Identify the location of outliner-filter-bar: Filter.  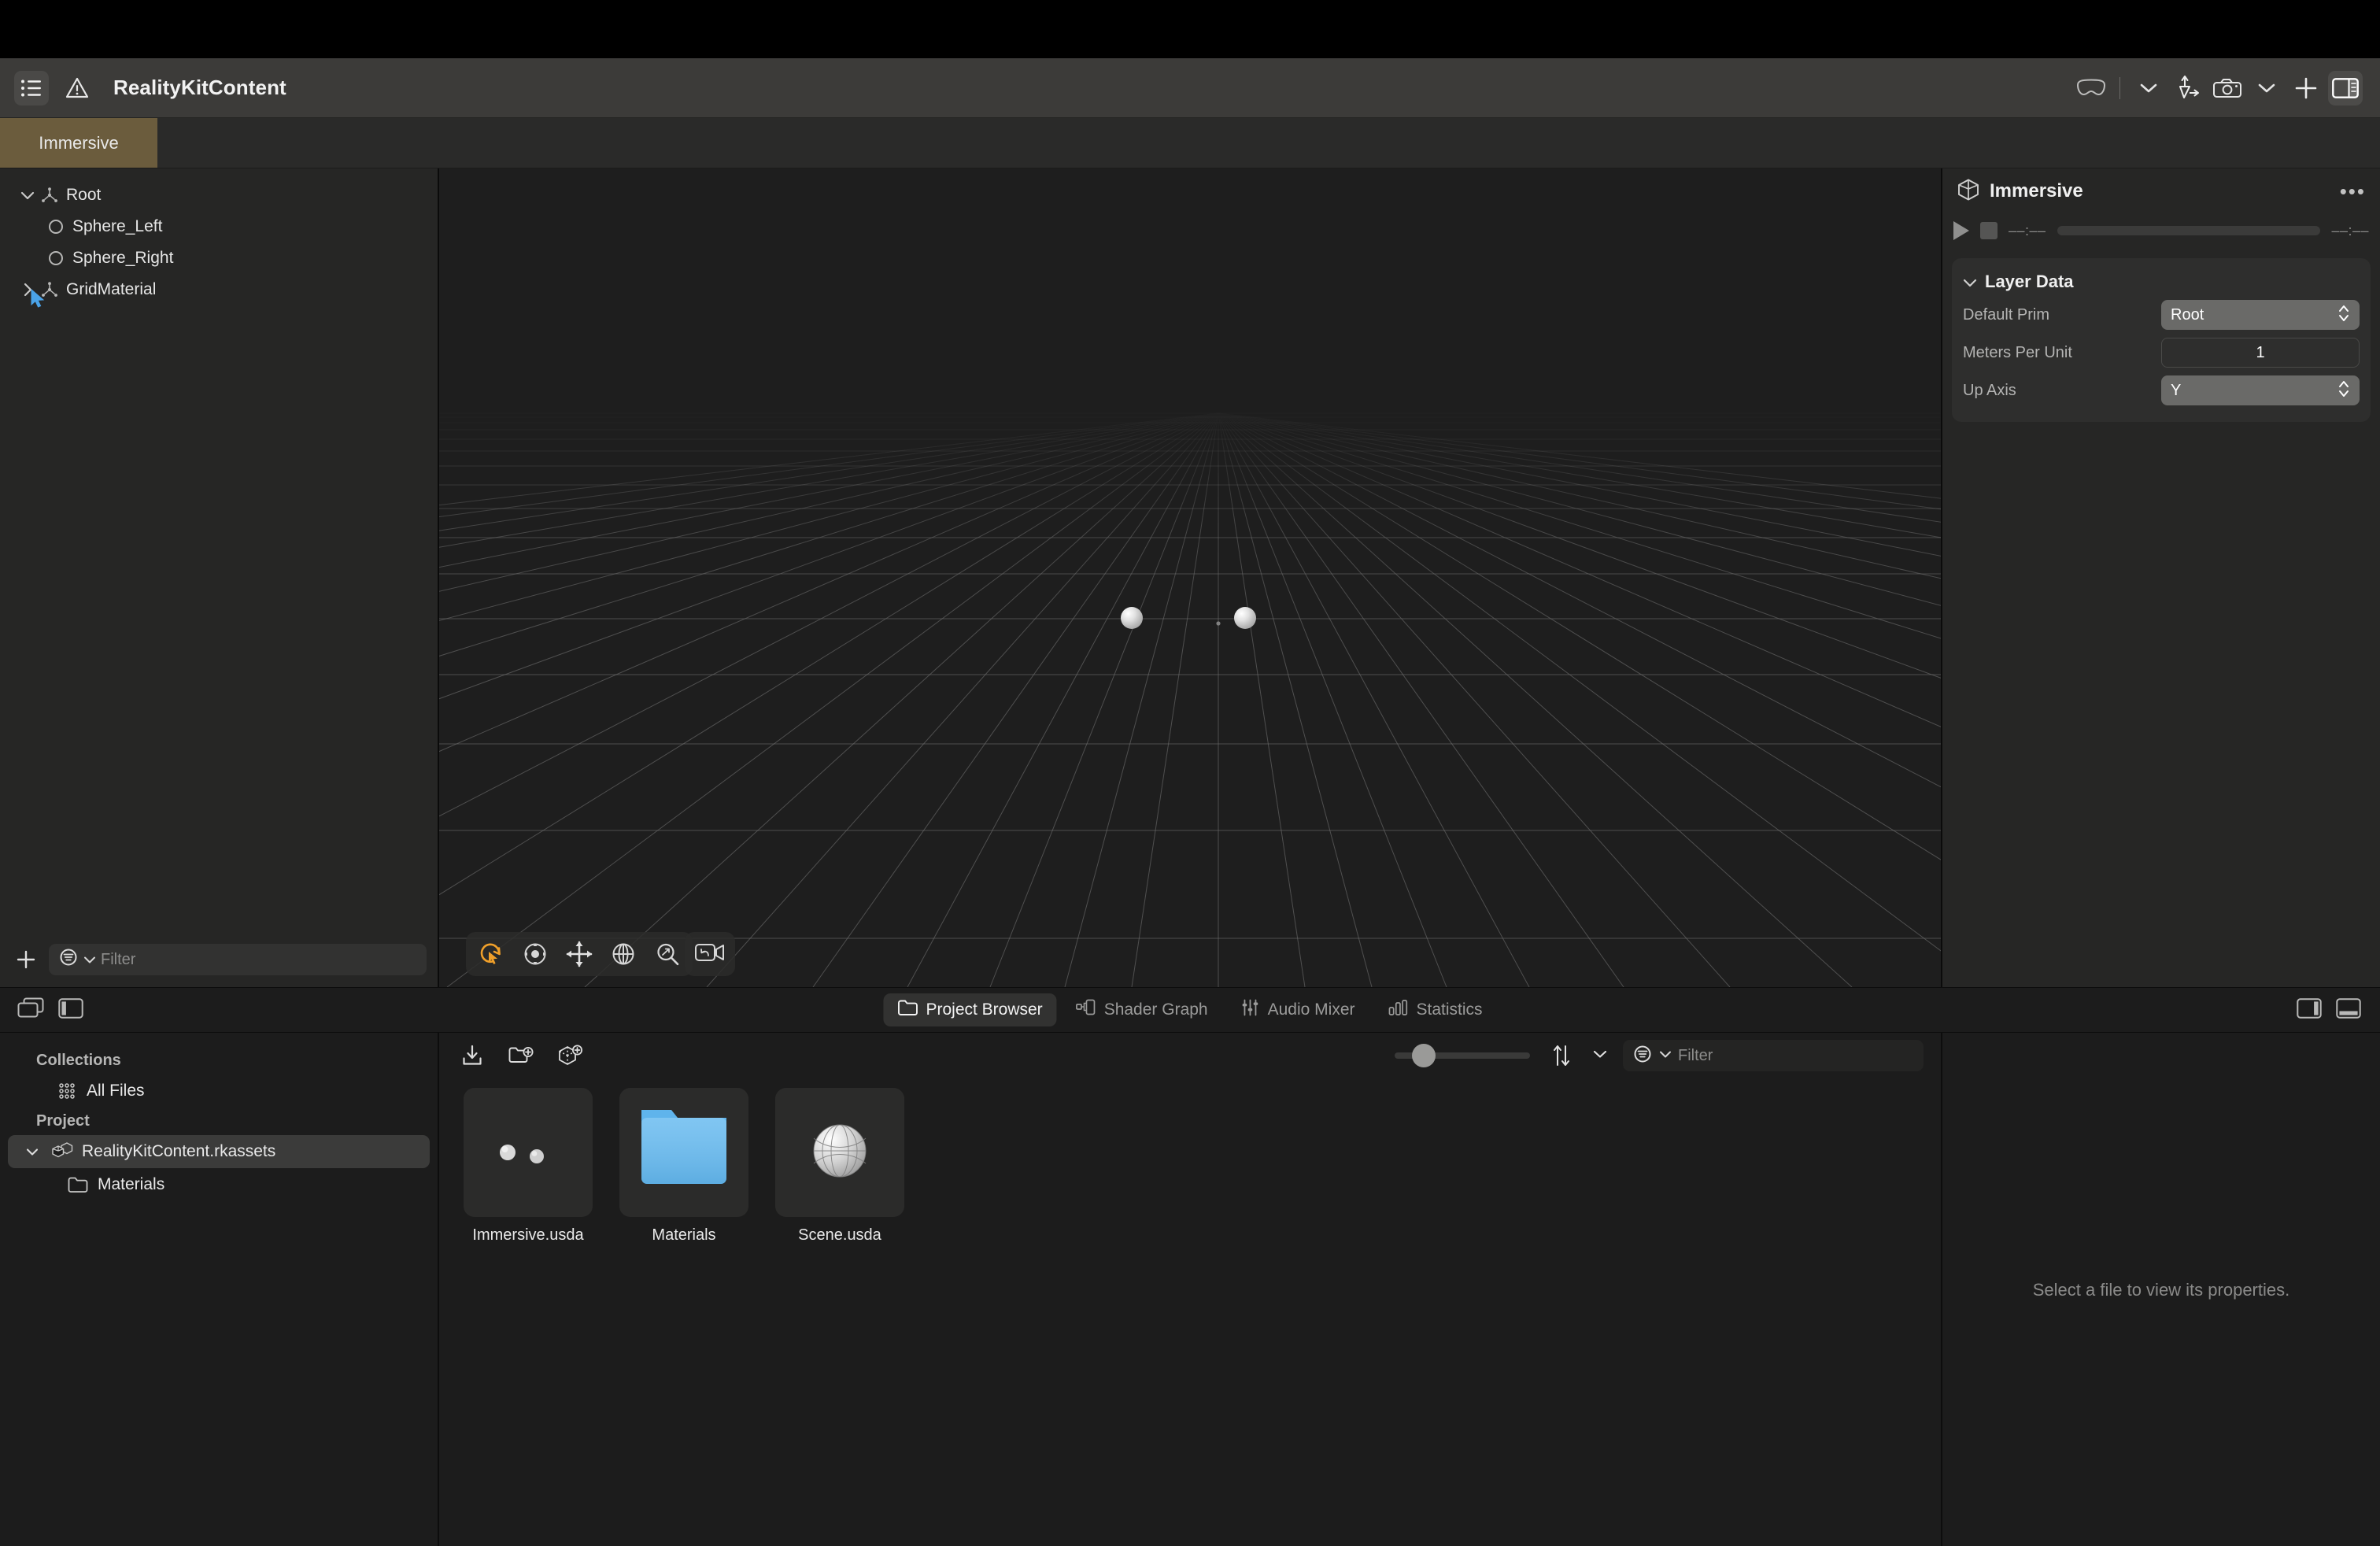
(219, 963).